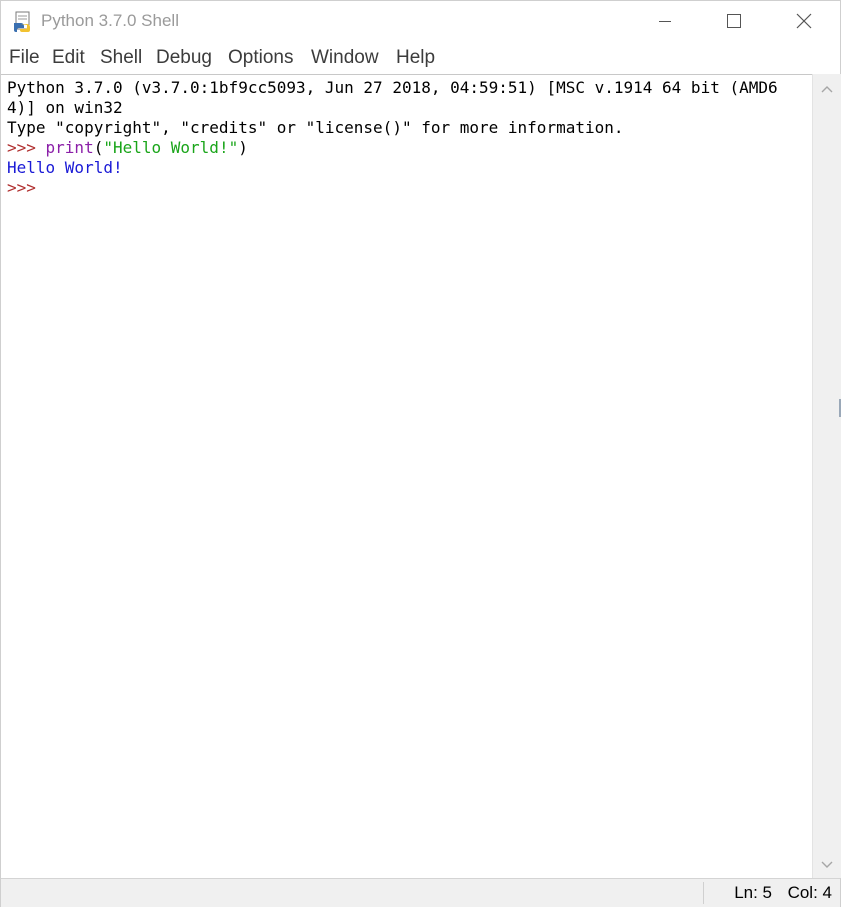  I want to click on menu-edit: Edit, so click(68, 58).